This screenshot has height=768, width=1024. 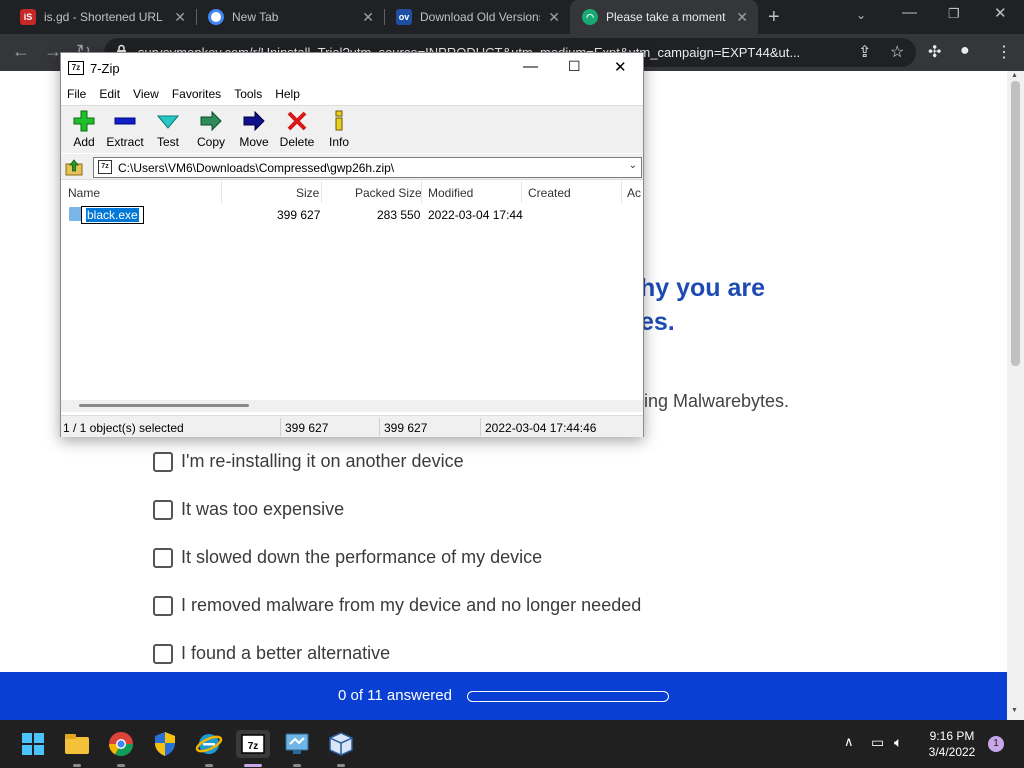 What do you see at coordinates (633, 165) in the screenshot?
I see `chevron-down-icon: ⌄` at bounding box center [633, 165].